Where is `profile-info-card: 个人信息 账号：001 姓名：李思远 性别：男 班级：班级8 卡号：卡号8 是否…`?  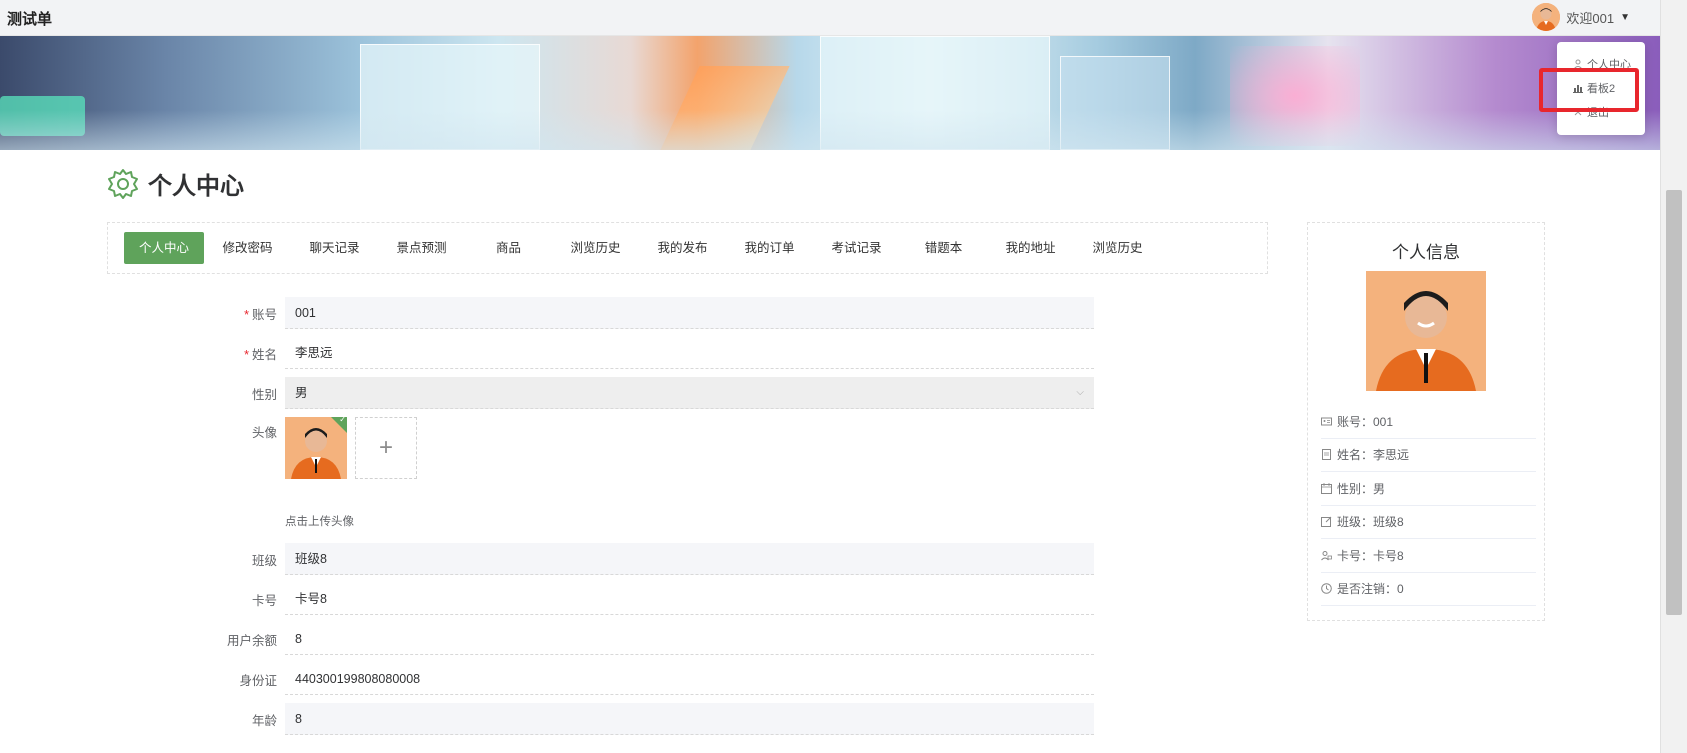
profile-info-card: 个人信息 账号：001 姓名：李思远 性别：男 班级：班级8 卡号：卡号8 是否… is located at coordinates (1426, 421).